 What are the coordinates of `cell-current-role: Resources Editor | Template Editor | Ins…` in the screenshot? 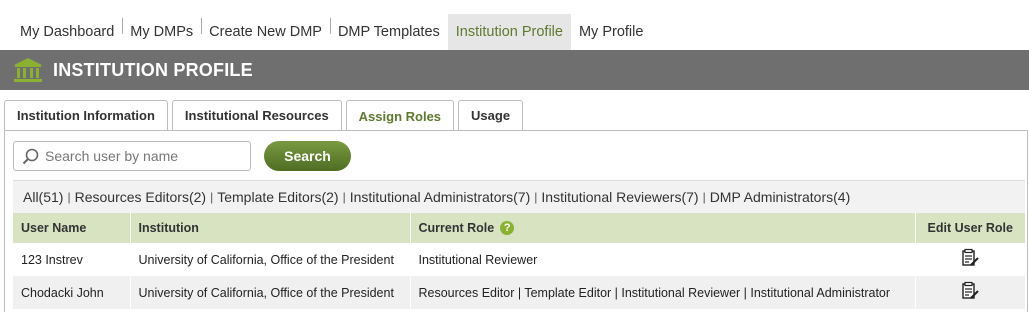 It's located at (663, 292).